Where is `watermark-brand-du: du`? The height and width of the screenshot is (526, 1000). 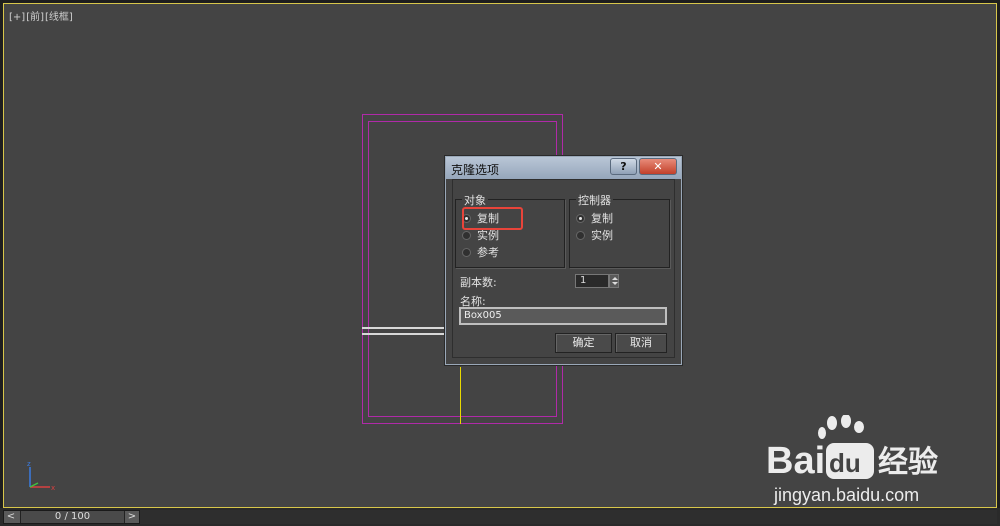 watermark-brand-du: du is located at coordinates (845, 463).